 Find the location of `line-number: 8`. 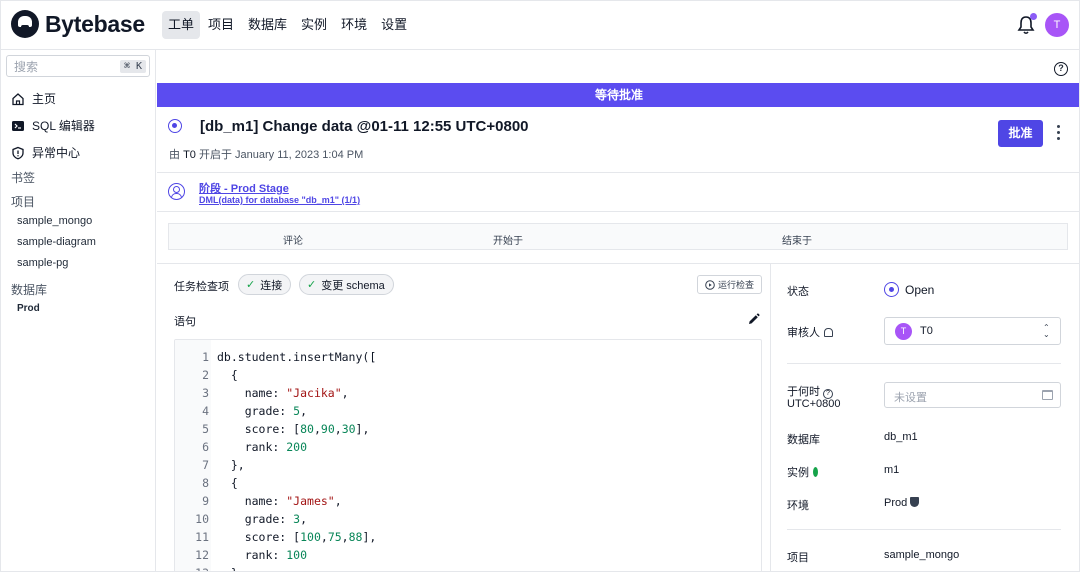

line-number: 8 is located at coordinates (205, 483).